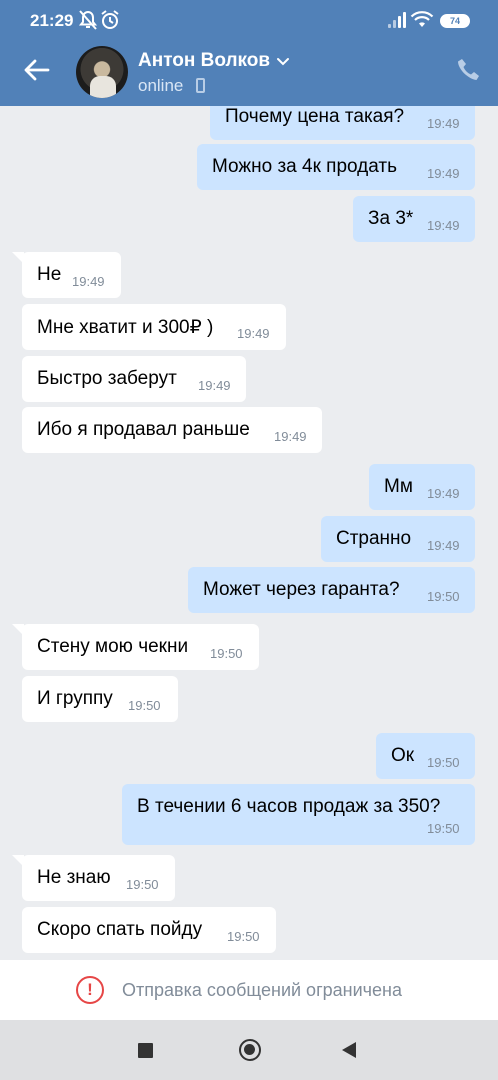  What do you see at coordinates (301, 589) in the screenshot?
I see `message-text: Может через гаранта?` at bounding box center [301, 589].